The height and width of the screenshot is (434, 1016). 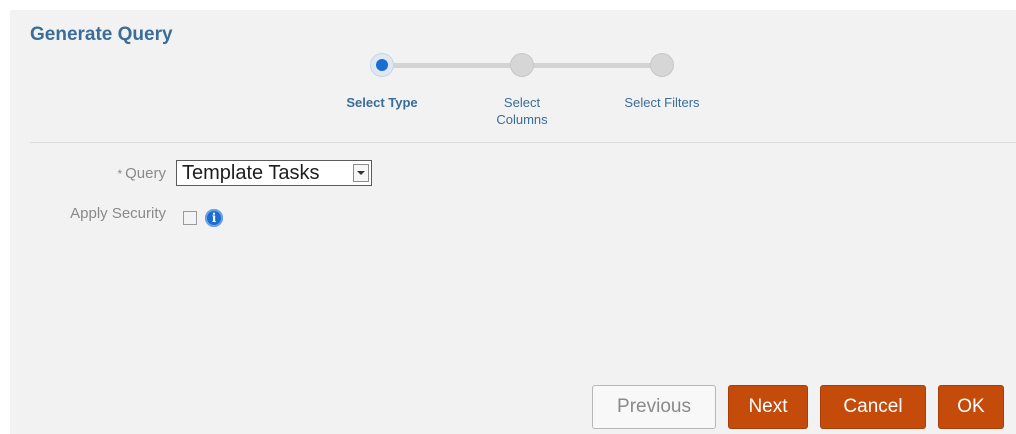 What do you see at coordinates (118, 213) in the screenshot?
I see `apply-security-label: Apply Security` at bounding box center [118, 213].